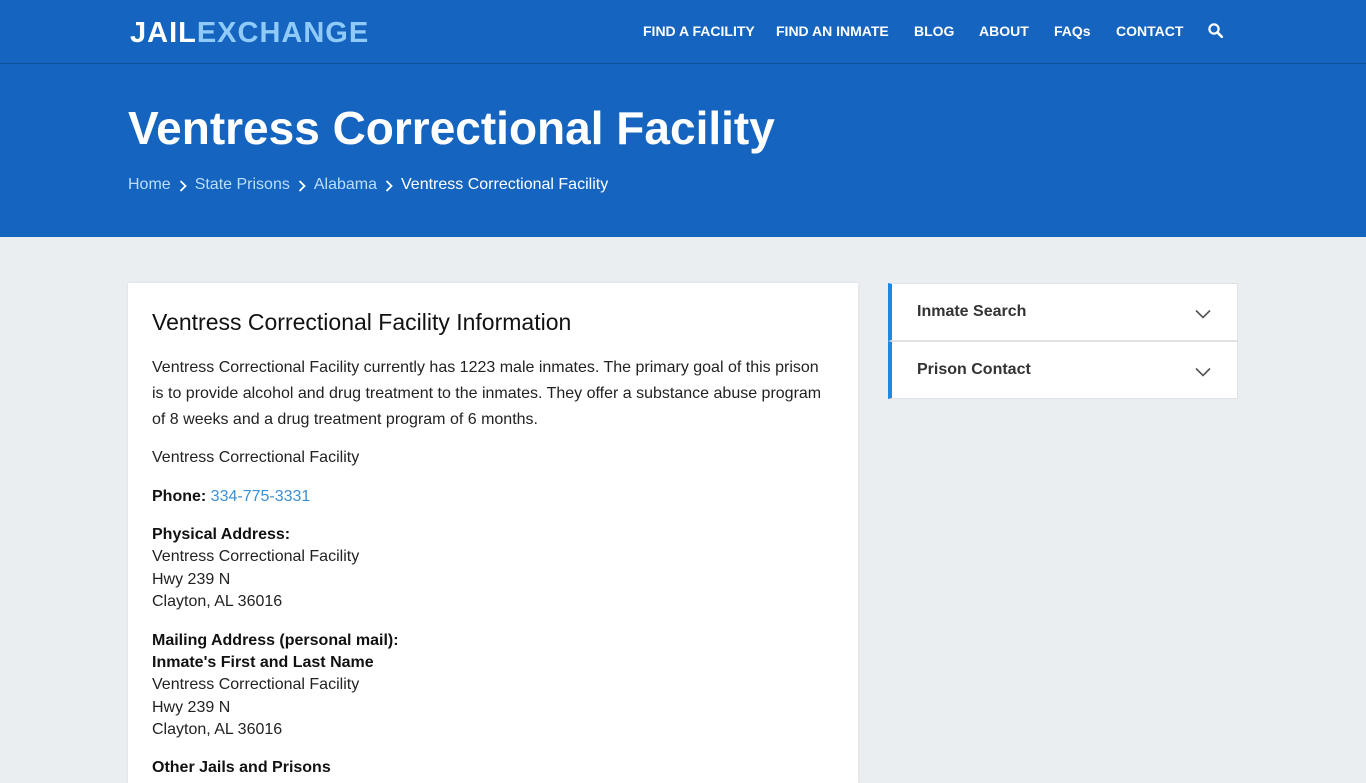 The image size is (1366, 783). I want to click on logo-text-jail: JAIL, so click(163, 33).